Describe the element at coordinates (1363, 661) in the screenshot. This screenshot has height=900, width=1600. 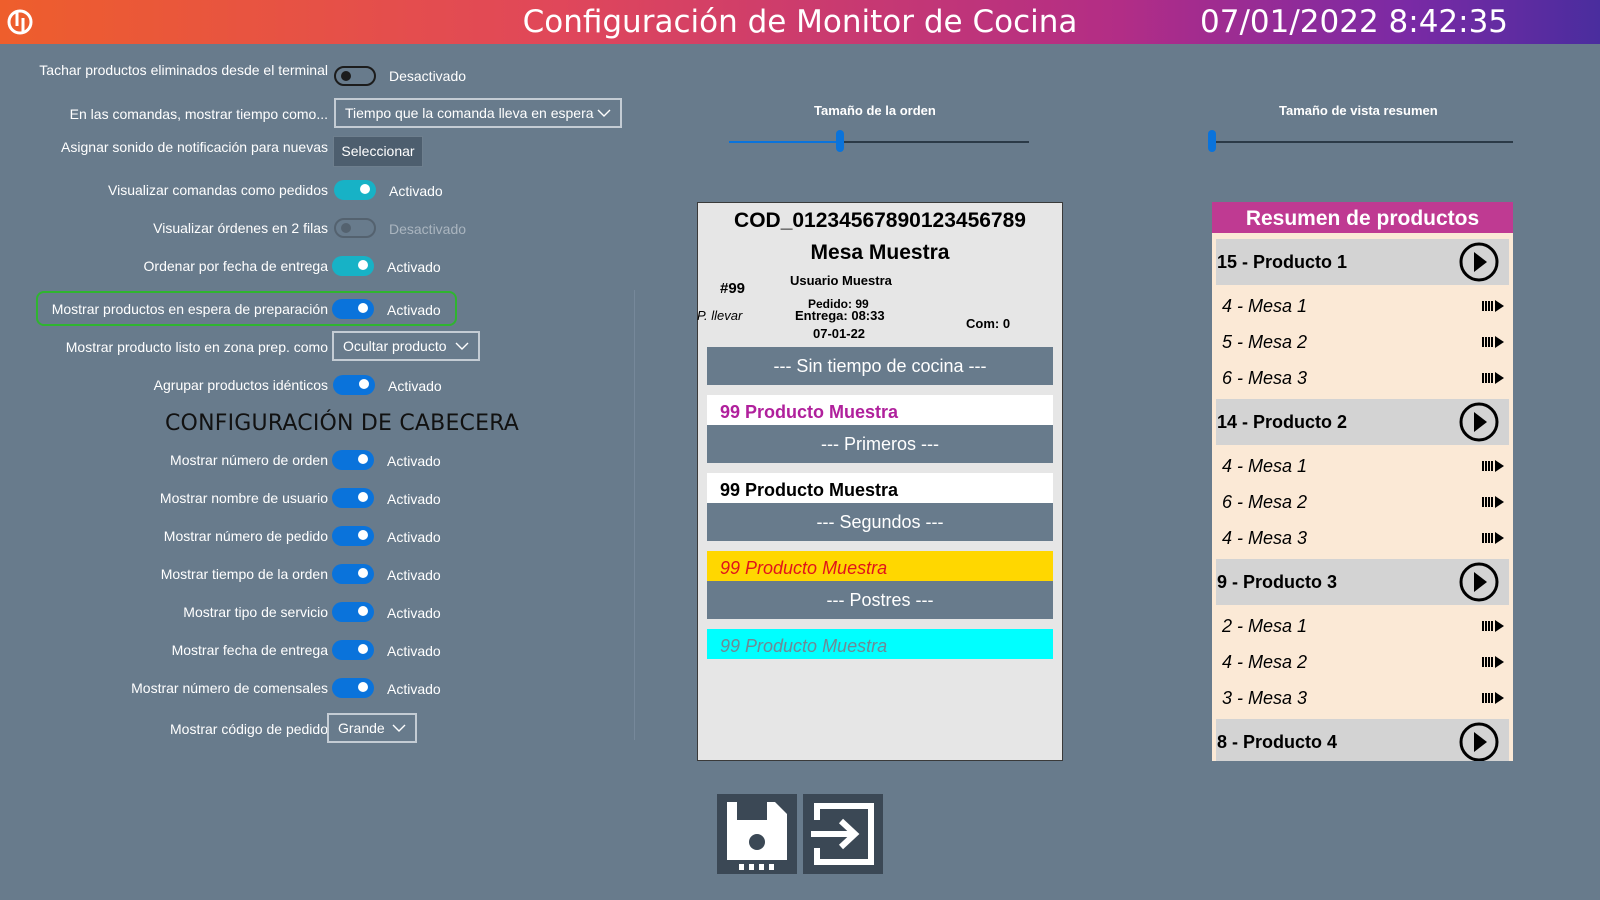
I see `summary-row: 4 - Mesa 2` at that location.